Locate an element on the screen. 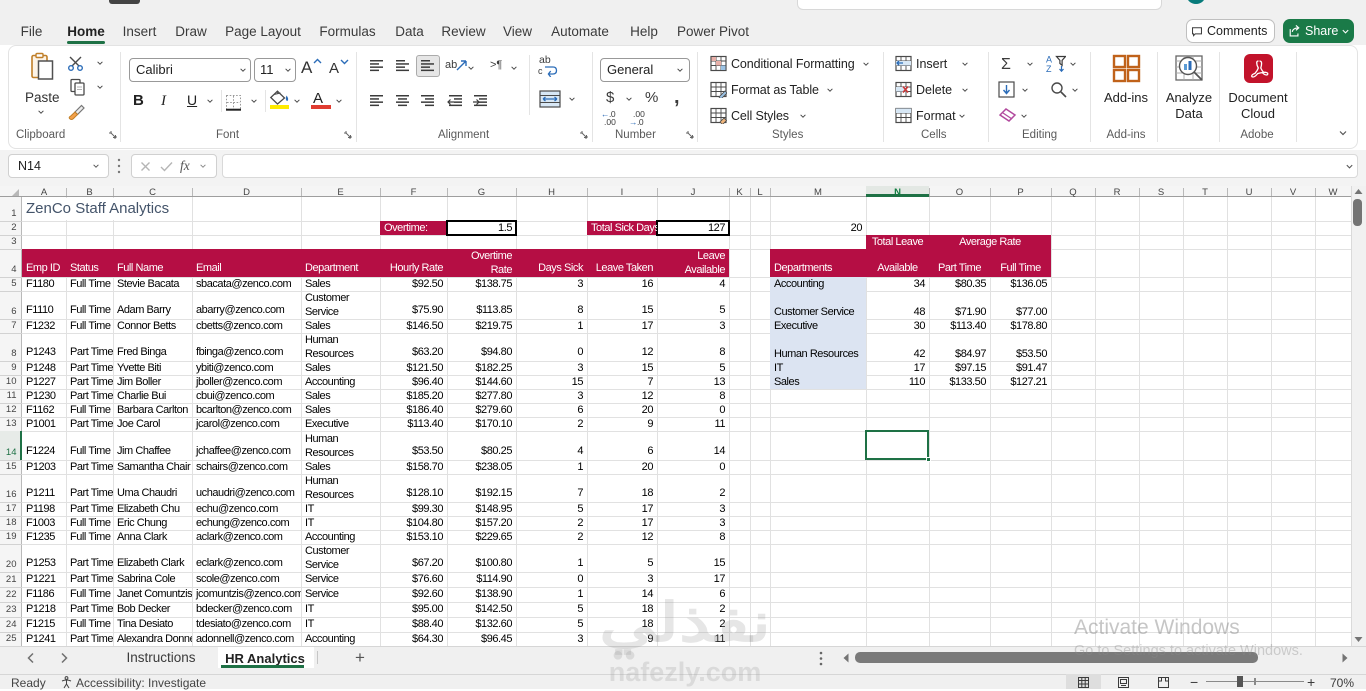  svg-text: A is located at coordinates (1049, 60).